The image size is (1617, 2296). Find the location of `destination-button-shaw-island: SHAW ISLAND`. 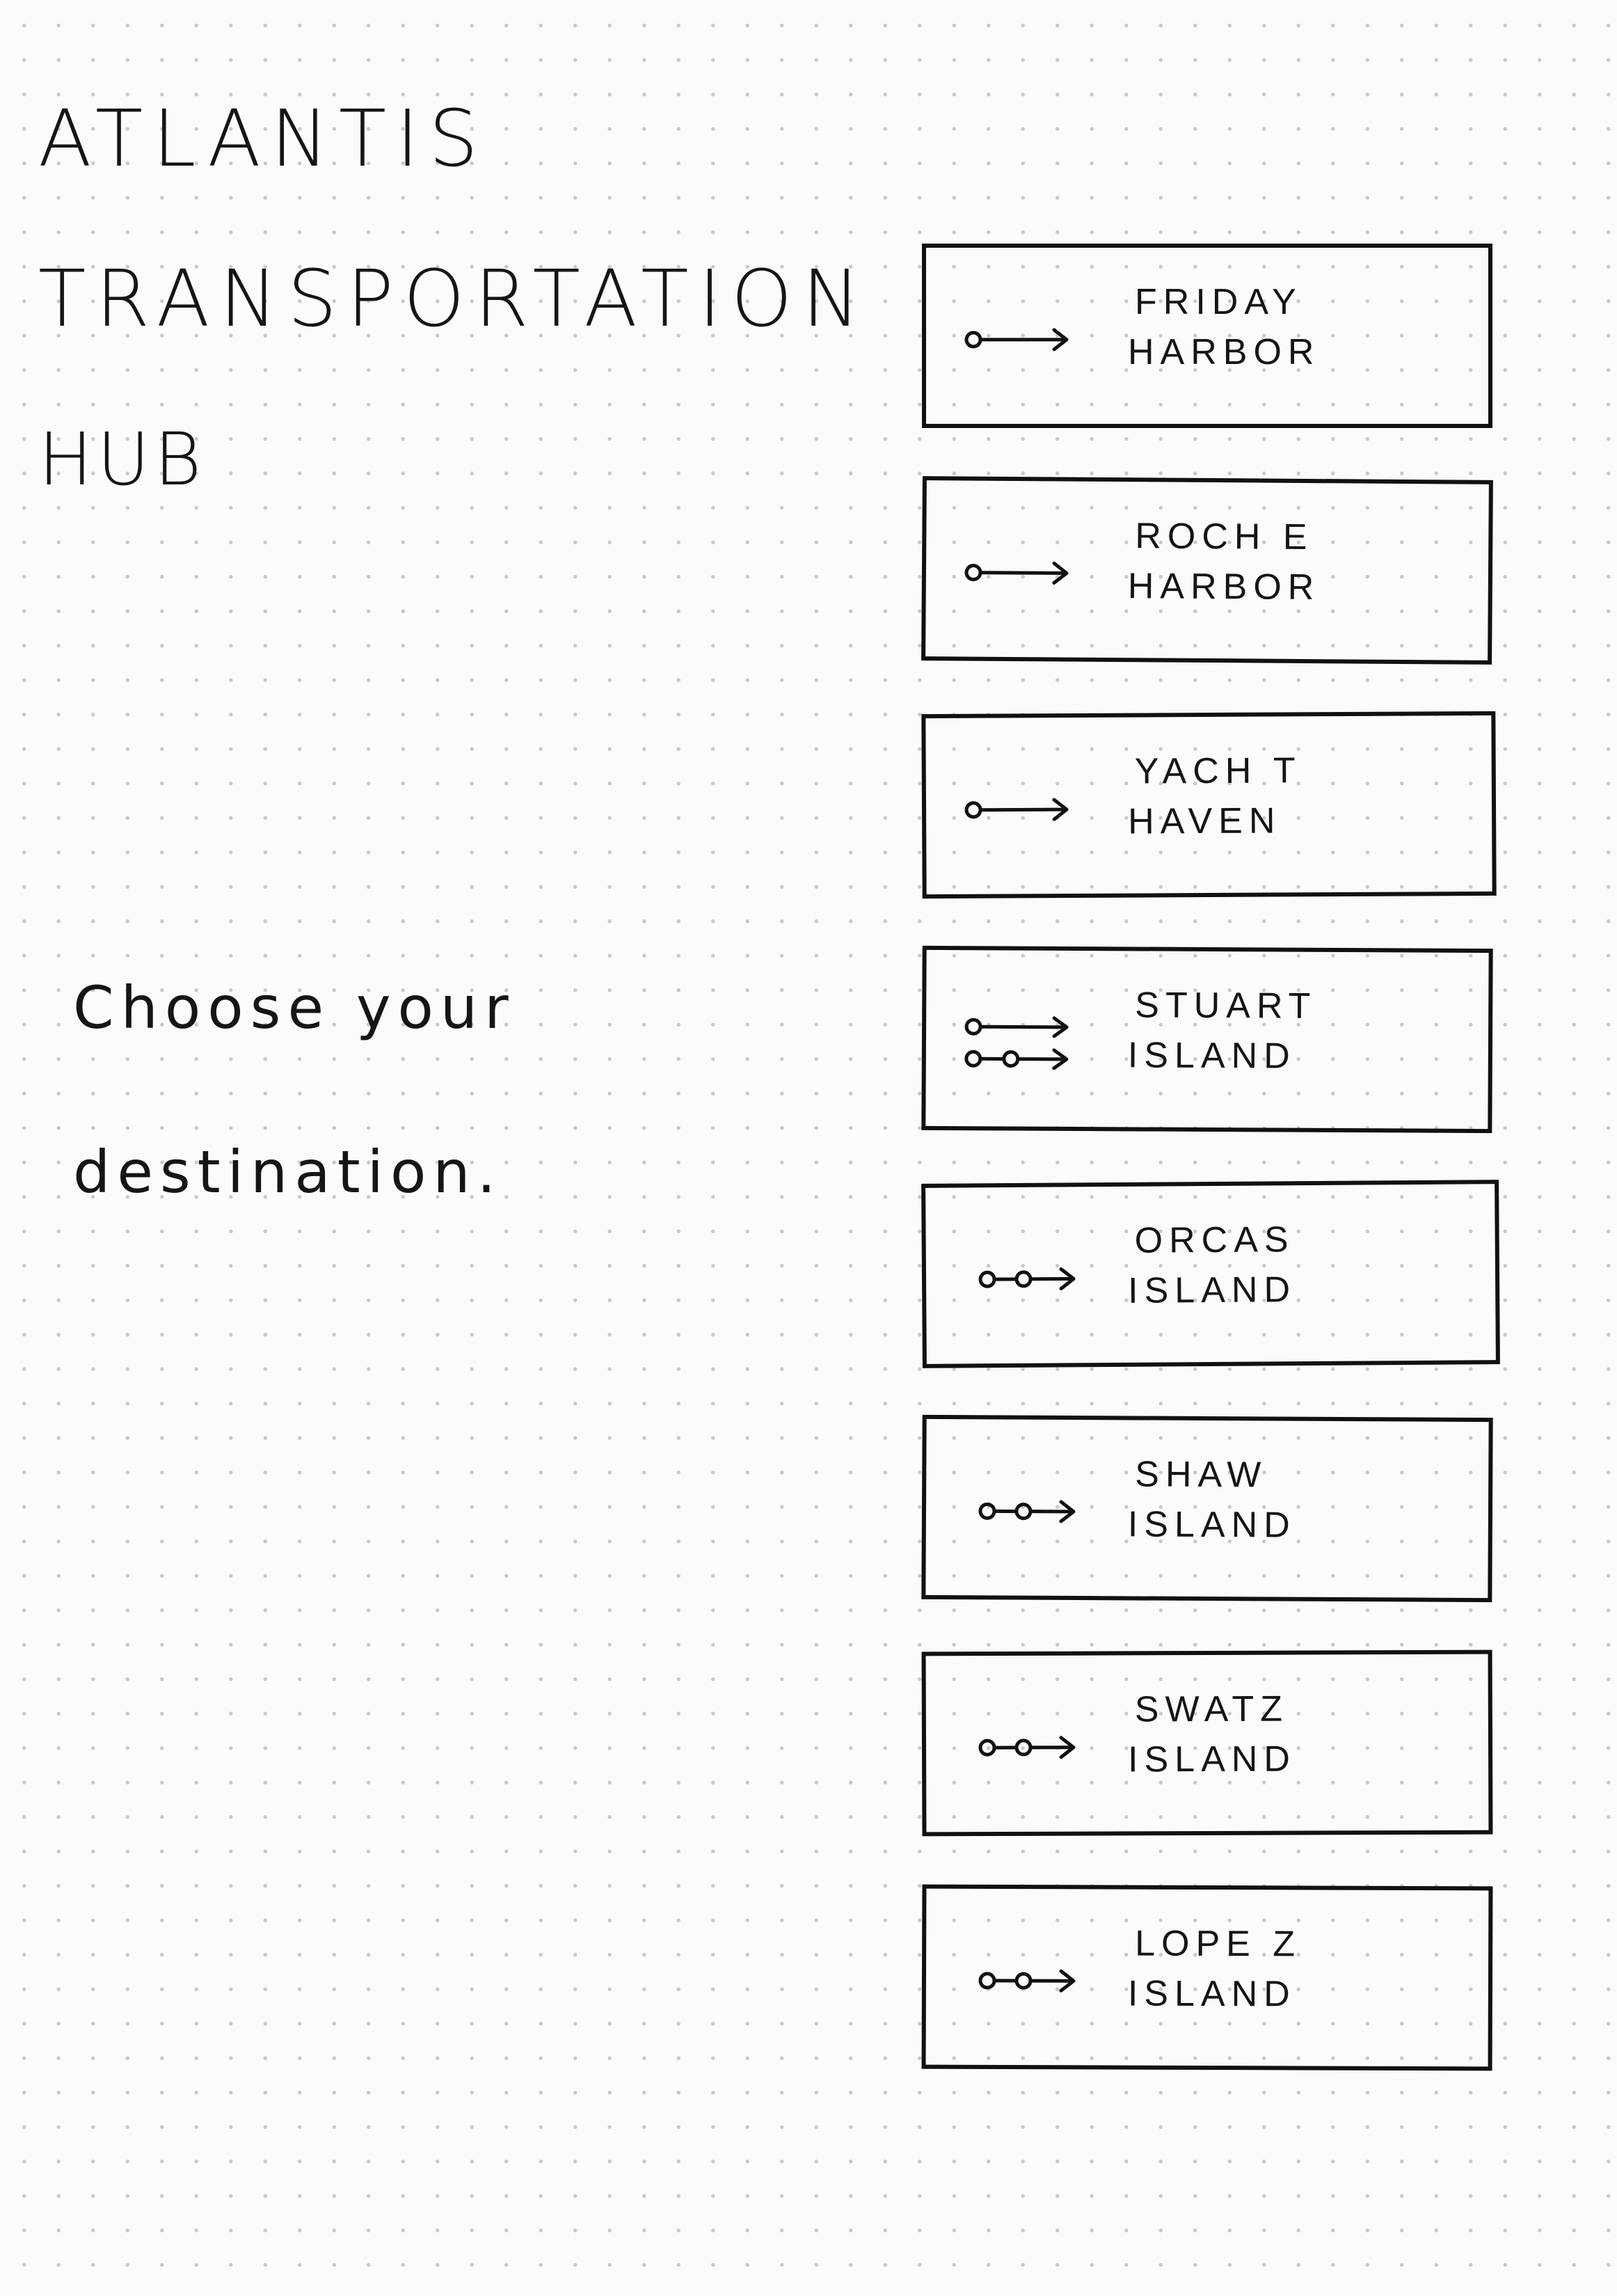

destination-button-shaw-island: SHAW ISLAND is located at coordinates (1207, 1508).